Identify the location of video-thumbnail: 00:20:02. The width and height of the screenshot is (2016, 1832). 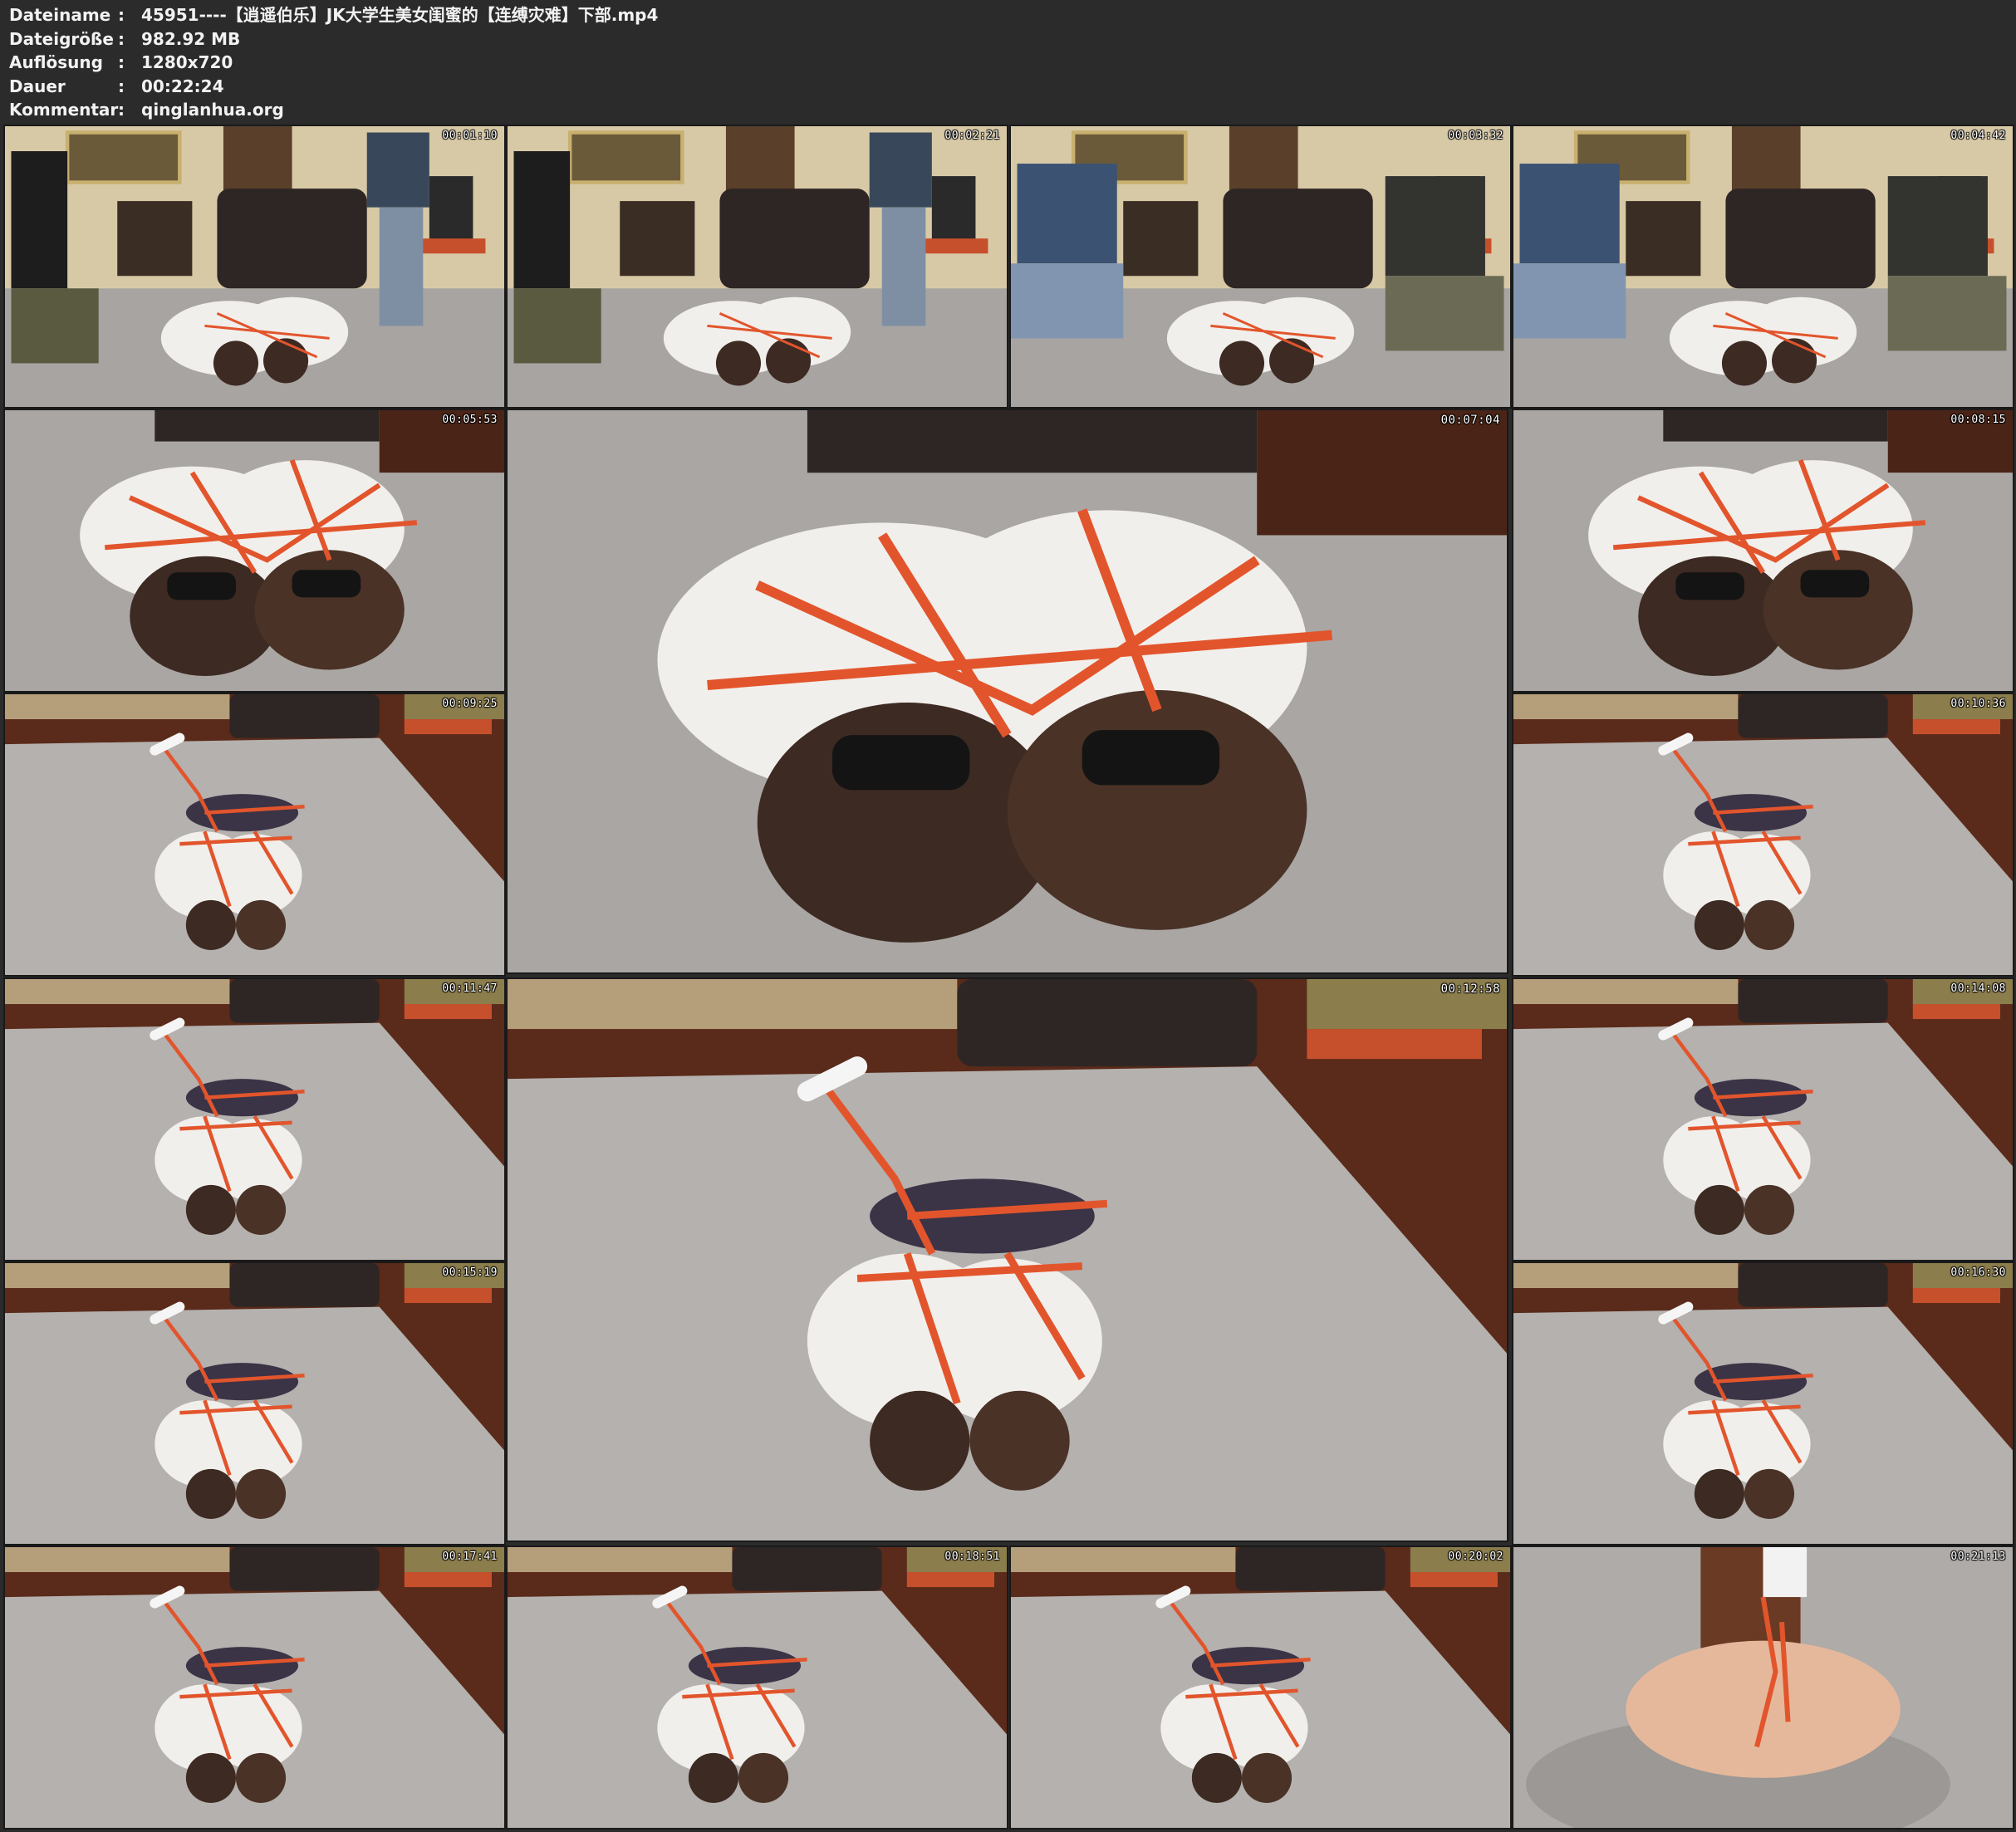
(1260, 1687).